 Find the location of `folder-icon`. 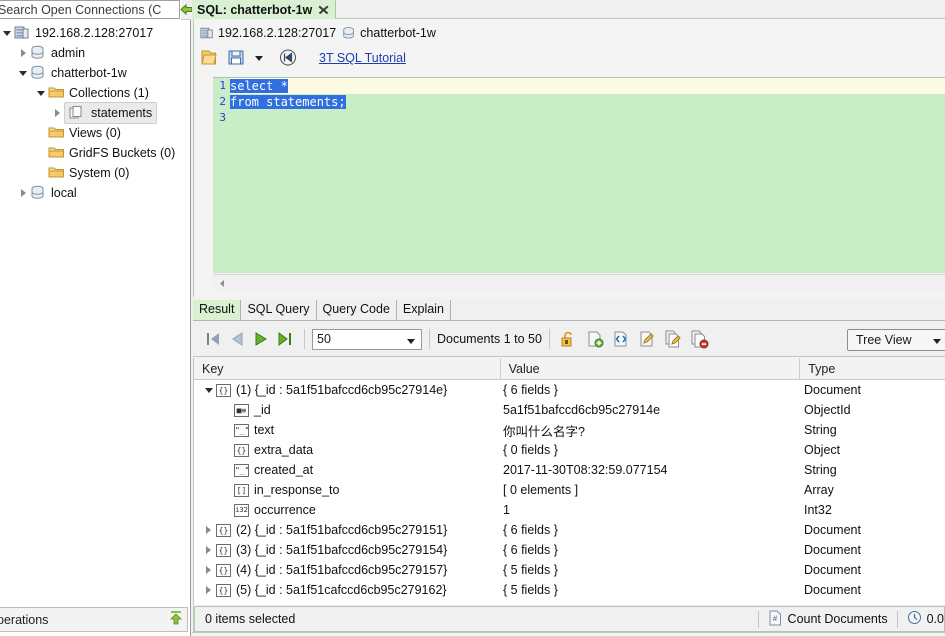

folder-icon is located at coordinates (57, 173).